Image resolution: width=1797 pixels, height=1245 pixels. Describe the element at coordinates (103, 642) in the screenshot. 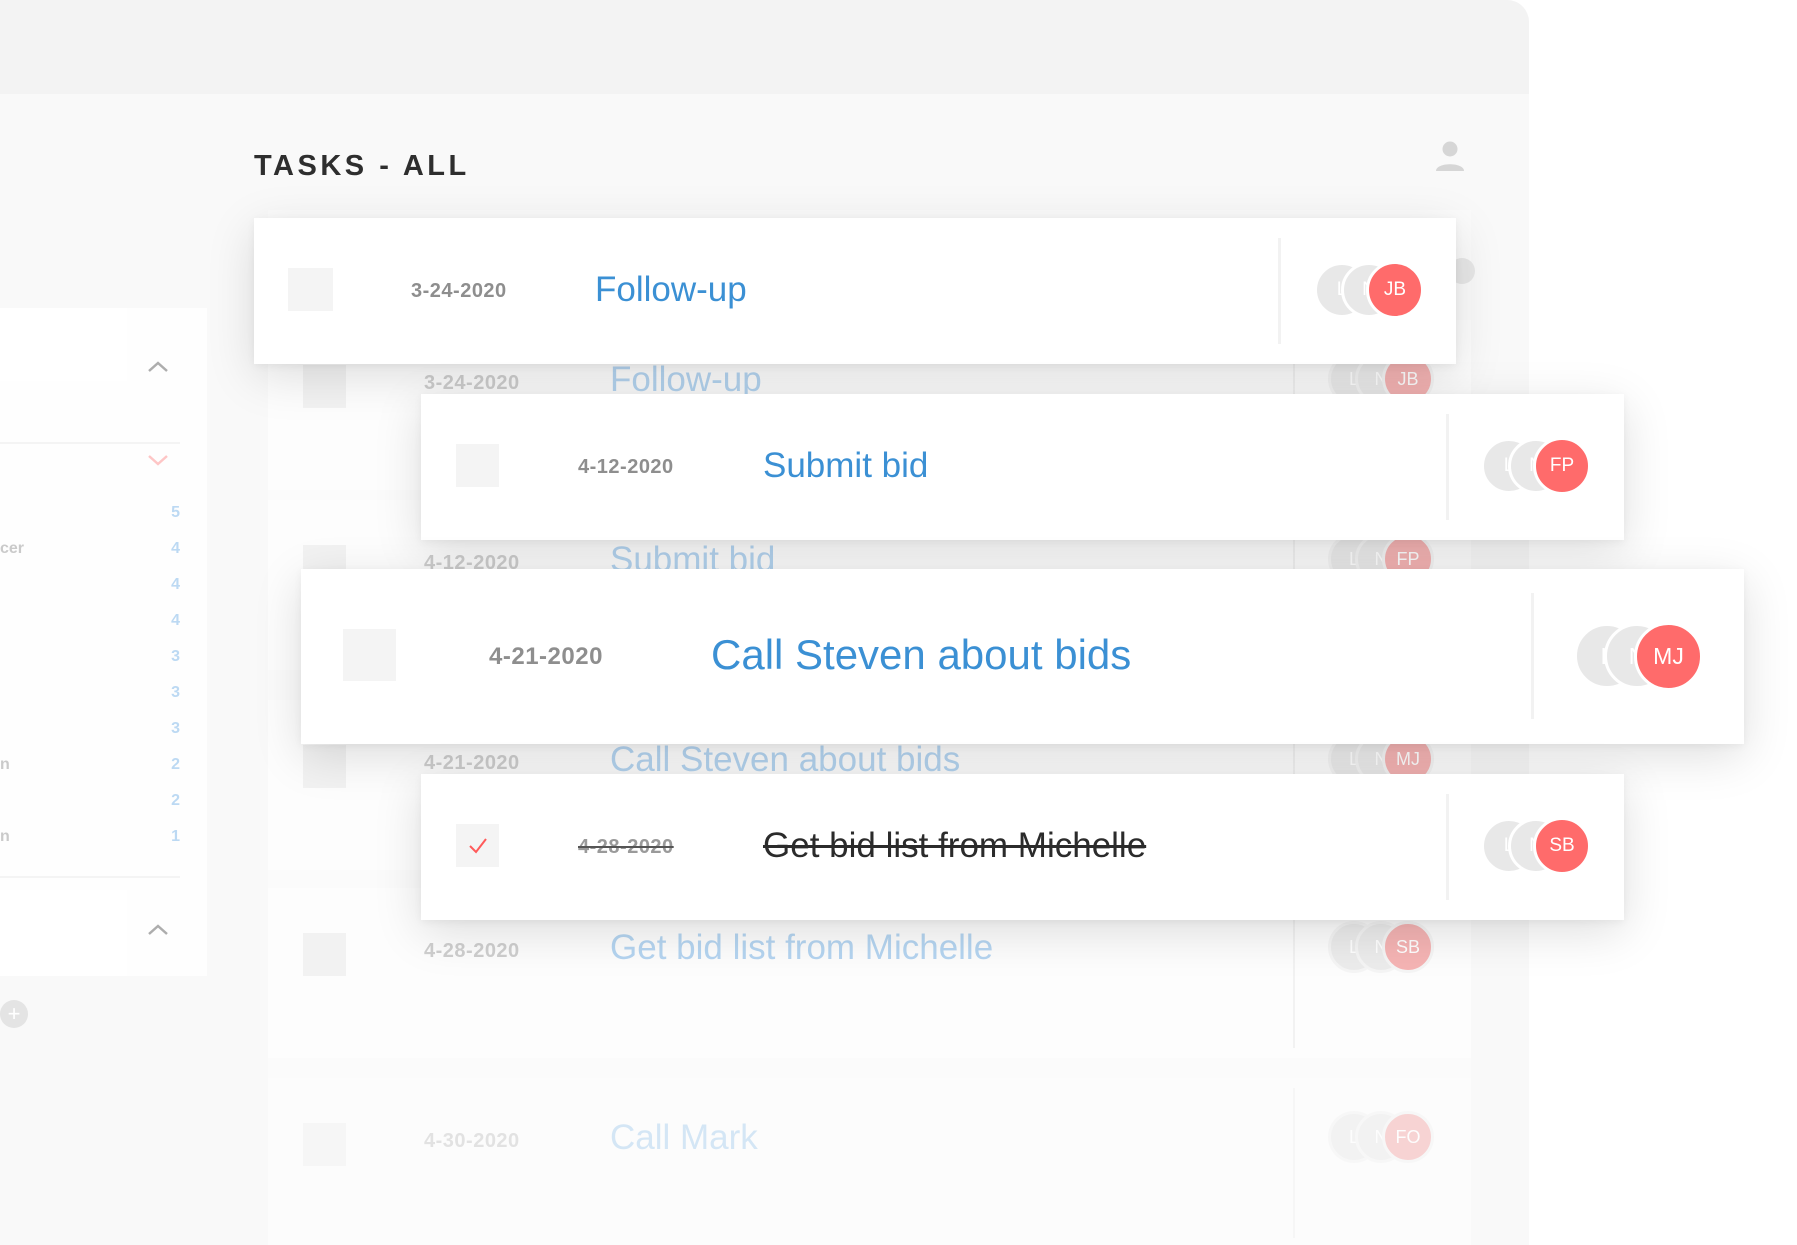

I see `sidebar: 5 cer 4 4 4 3 3 3 n2 2 n1` at that location.